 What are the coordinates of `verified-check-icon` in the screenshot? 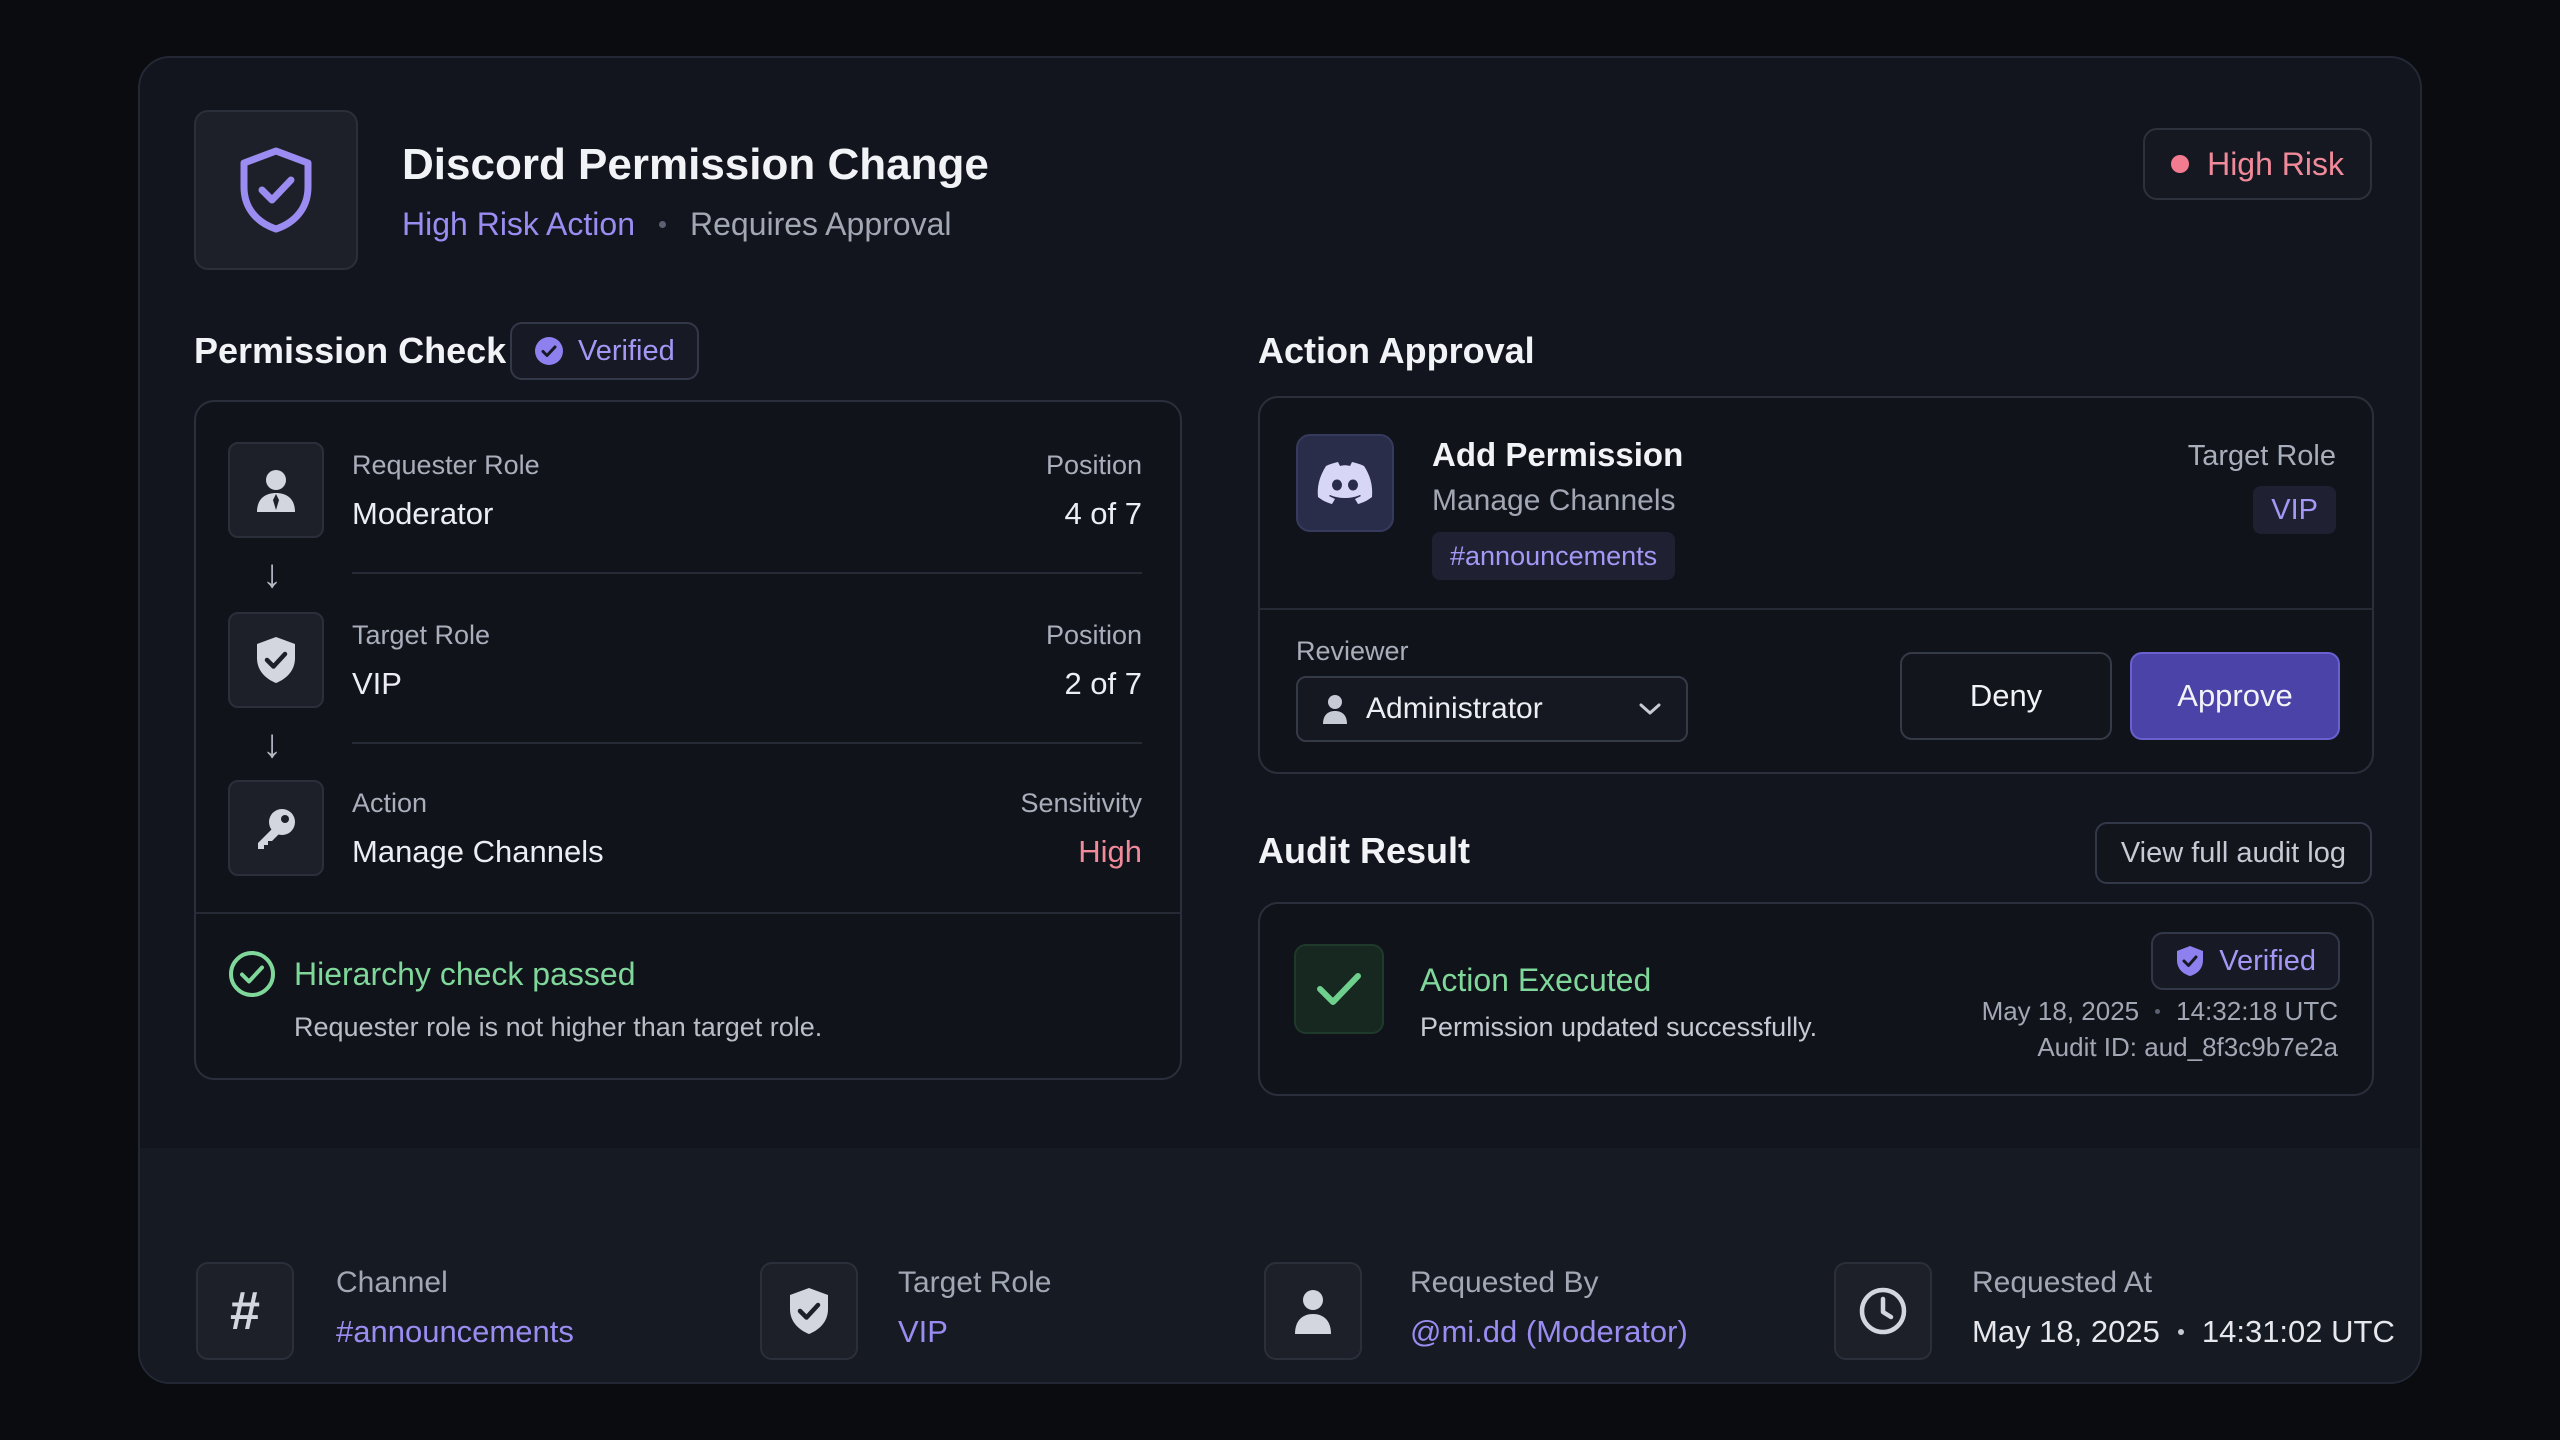 It's located at (549, 351).